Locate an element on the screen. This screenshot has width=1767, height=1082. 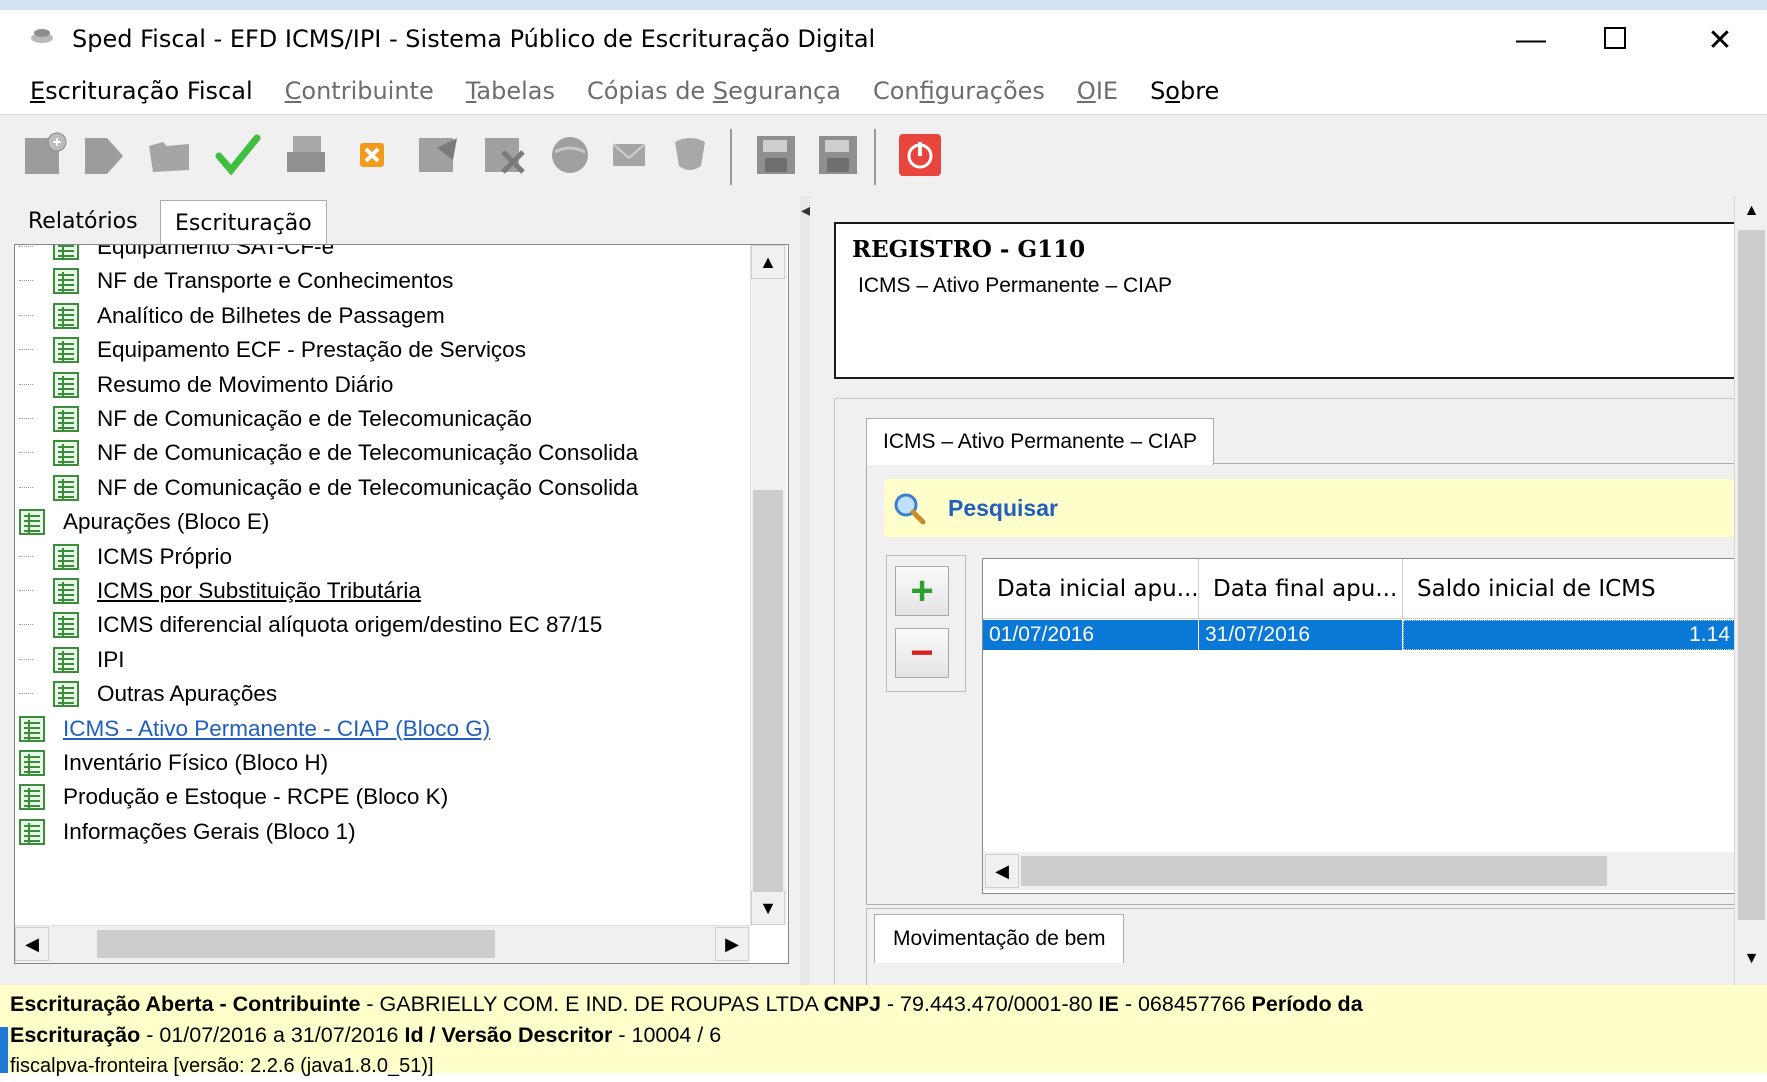
tree-item: Inventário Físico (Bloco H) is located at coordinates (173, 763).